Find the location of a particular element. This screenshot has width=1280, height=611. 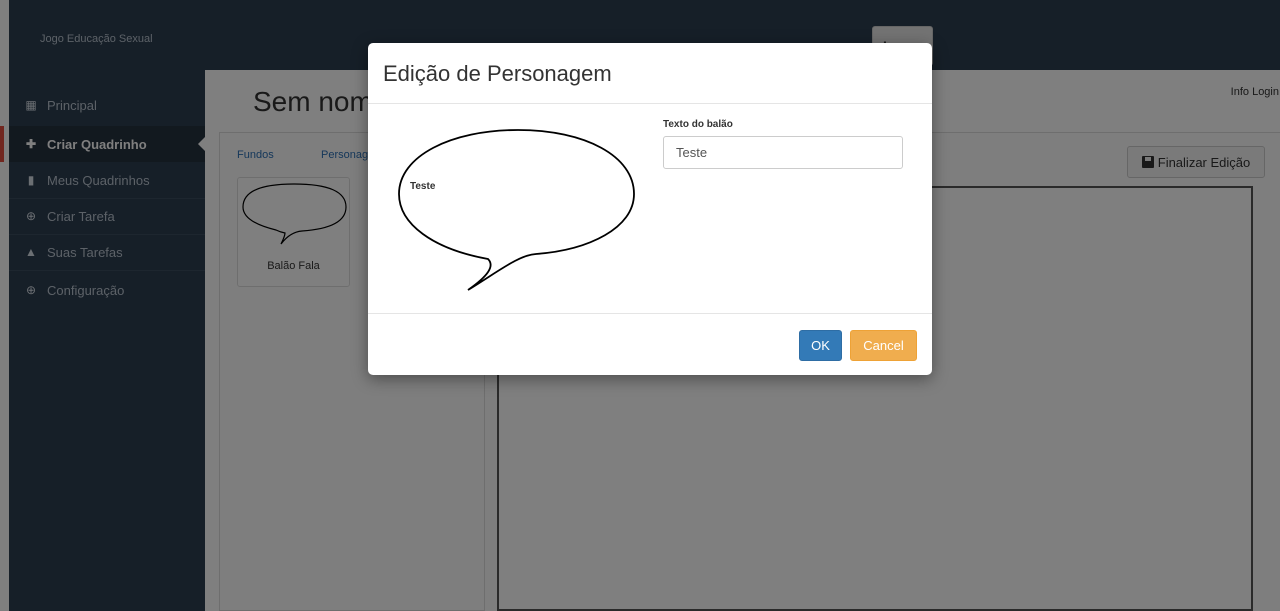

speech-bubble-preview is located at coordinates (516, 210).